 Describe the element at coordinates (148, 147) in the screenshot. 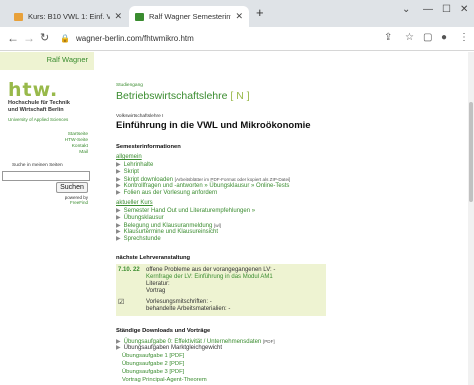

I see `section-semester-heading: Semesterinformationen` at that location.